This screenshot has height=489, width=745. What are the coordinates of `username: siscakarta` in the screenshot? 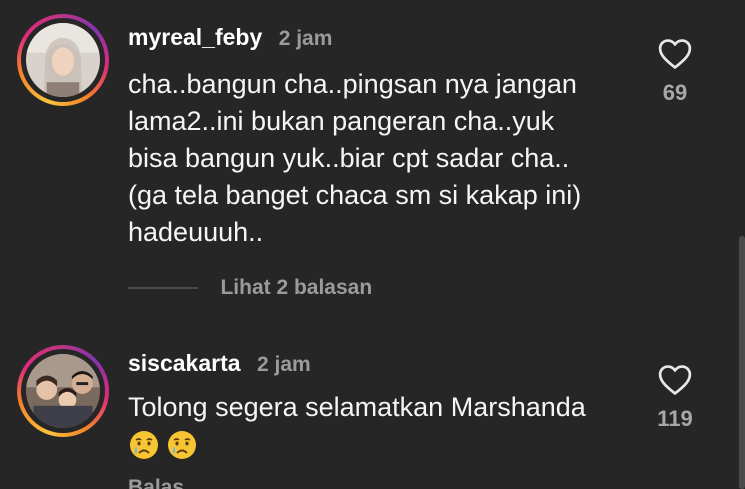 It's located at (184, 363).